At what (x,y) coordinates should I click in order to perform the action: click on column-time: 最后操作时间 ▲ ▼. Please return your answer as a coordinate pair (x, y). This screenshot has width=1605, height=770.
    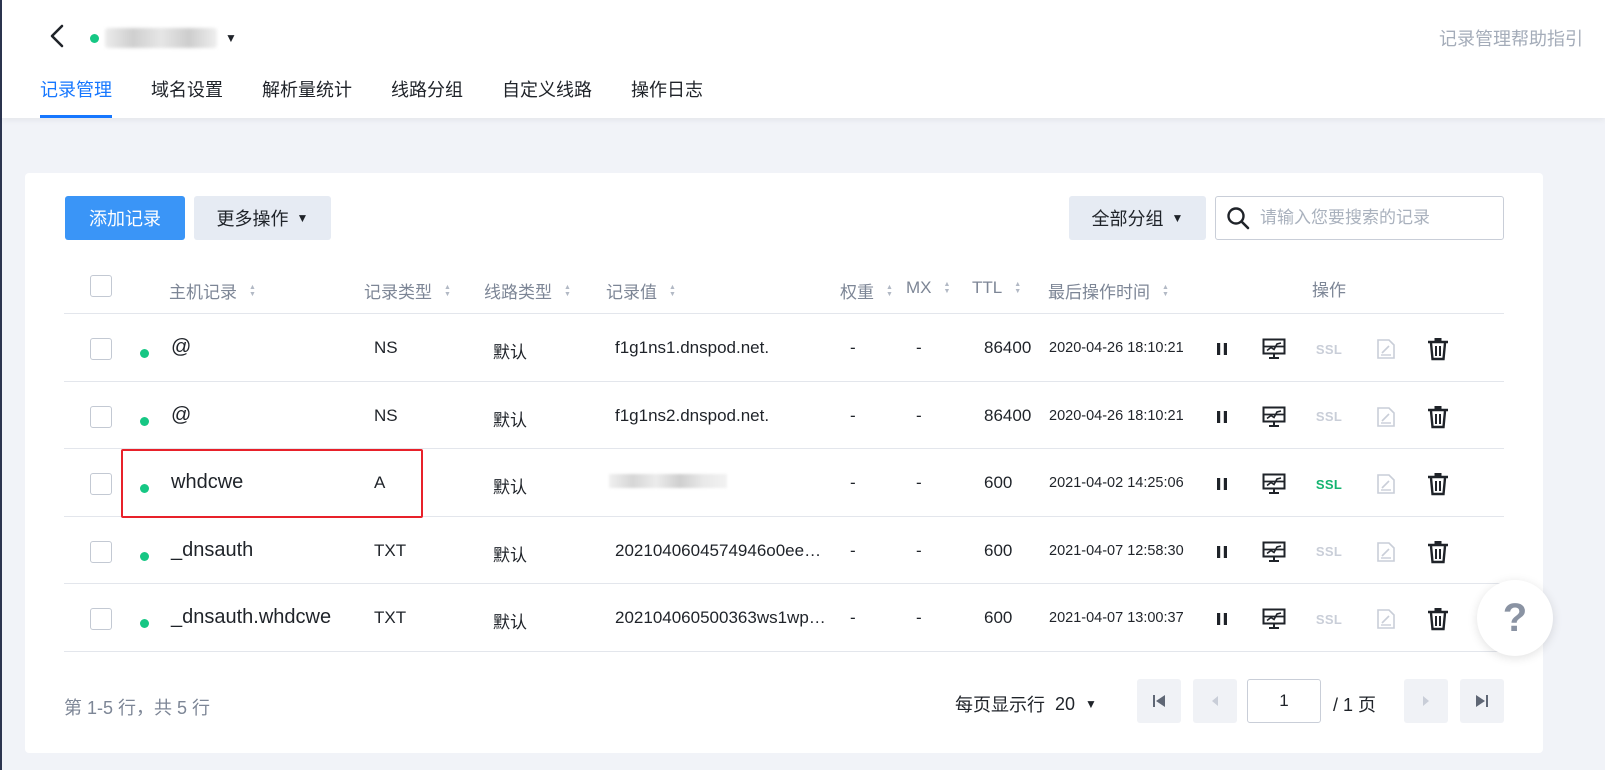
    Looking at the image, I should click on (1108, 290).